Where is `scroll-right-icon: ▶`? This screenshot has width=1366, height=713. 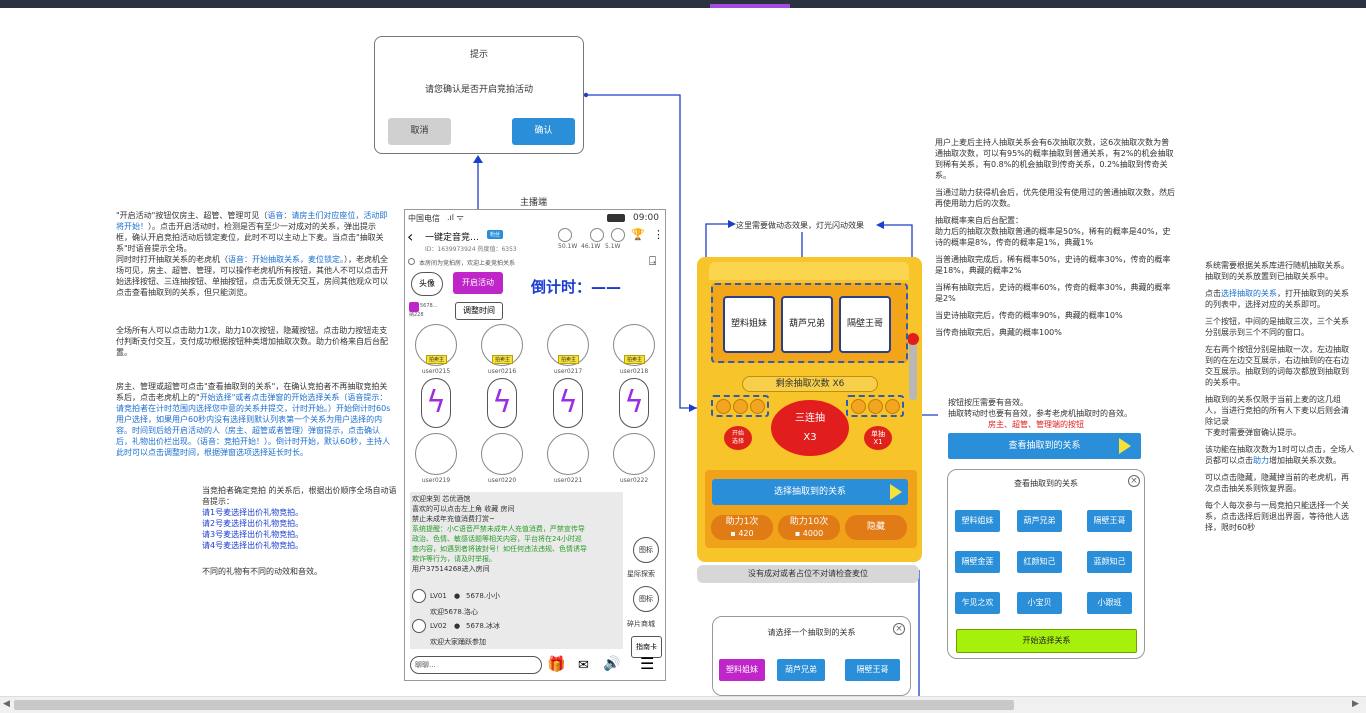 scroll-right-icon: ▶ is located at coordinates (1355, 704).